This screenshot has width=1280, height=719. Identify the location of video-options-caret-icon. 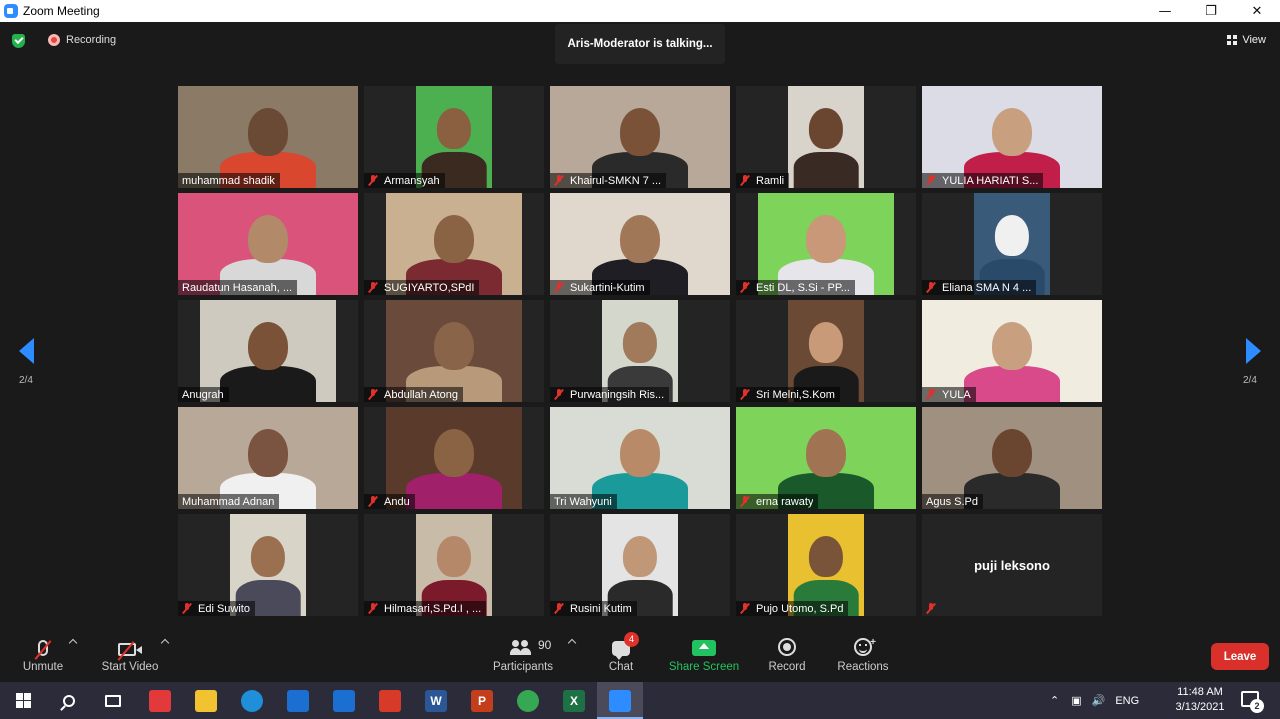
(165, 643).